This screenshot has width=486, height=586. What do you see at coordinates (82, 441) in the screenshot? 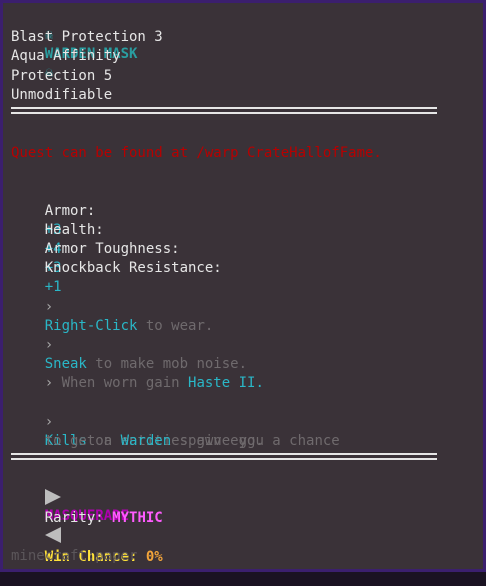
I see `ability-text: to get a` at bounding box center [82, 441].